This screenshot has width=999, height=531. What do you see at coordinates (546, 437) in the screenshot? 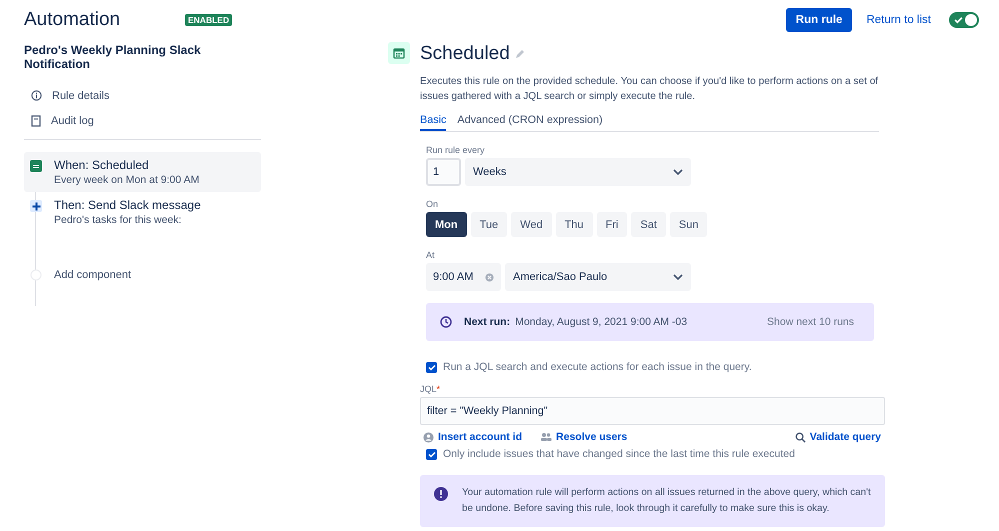
I see `people-icon` at bounding box center [546, 437].